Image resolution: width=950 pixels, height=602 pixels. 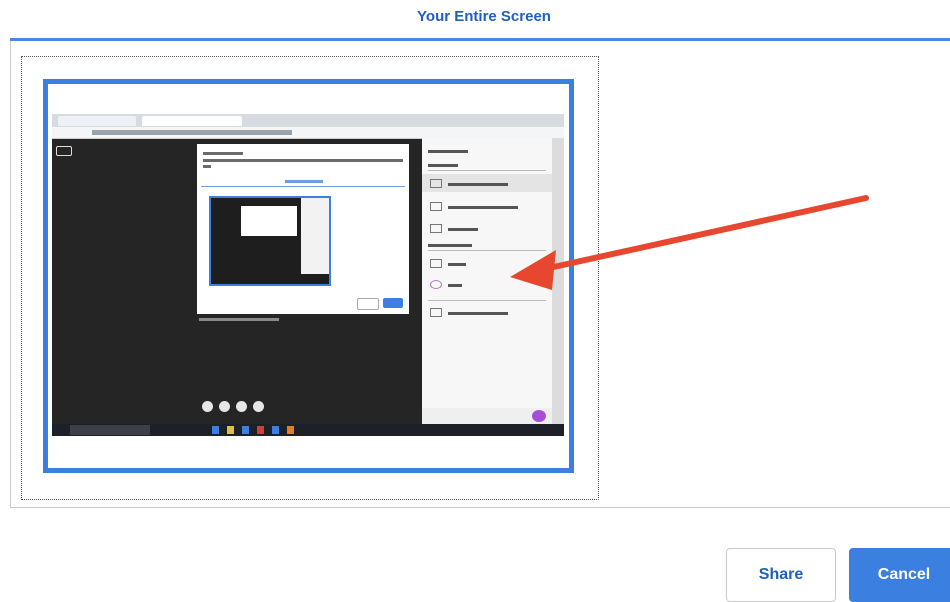 I want to click on preview-tab-underline, so click(x=303, y=186).